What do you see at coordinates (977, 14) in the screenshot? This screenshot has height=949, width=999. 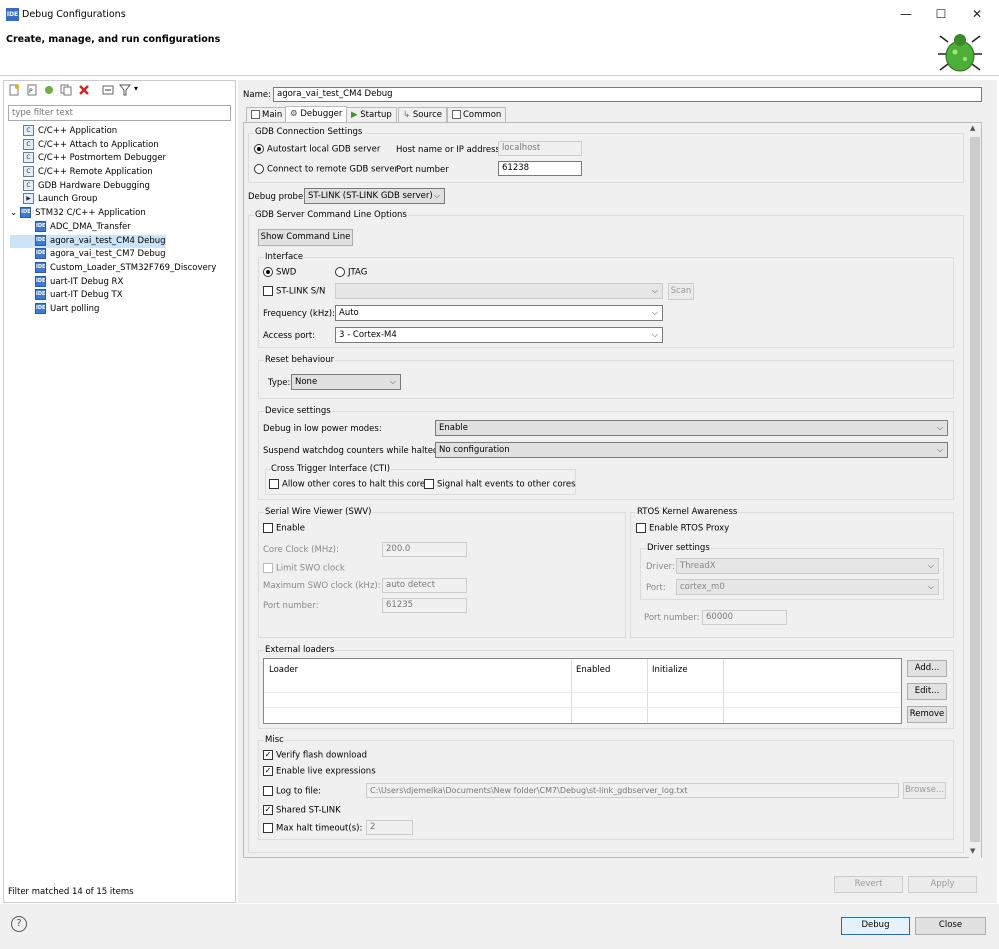 I see `close-window-button: ✕` at bounding box center [977, 14].